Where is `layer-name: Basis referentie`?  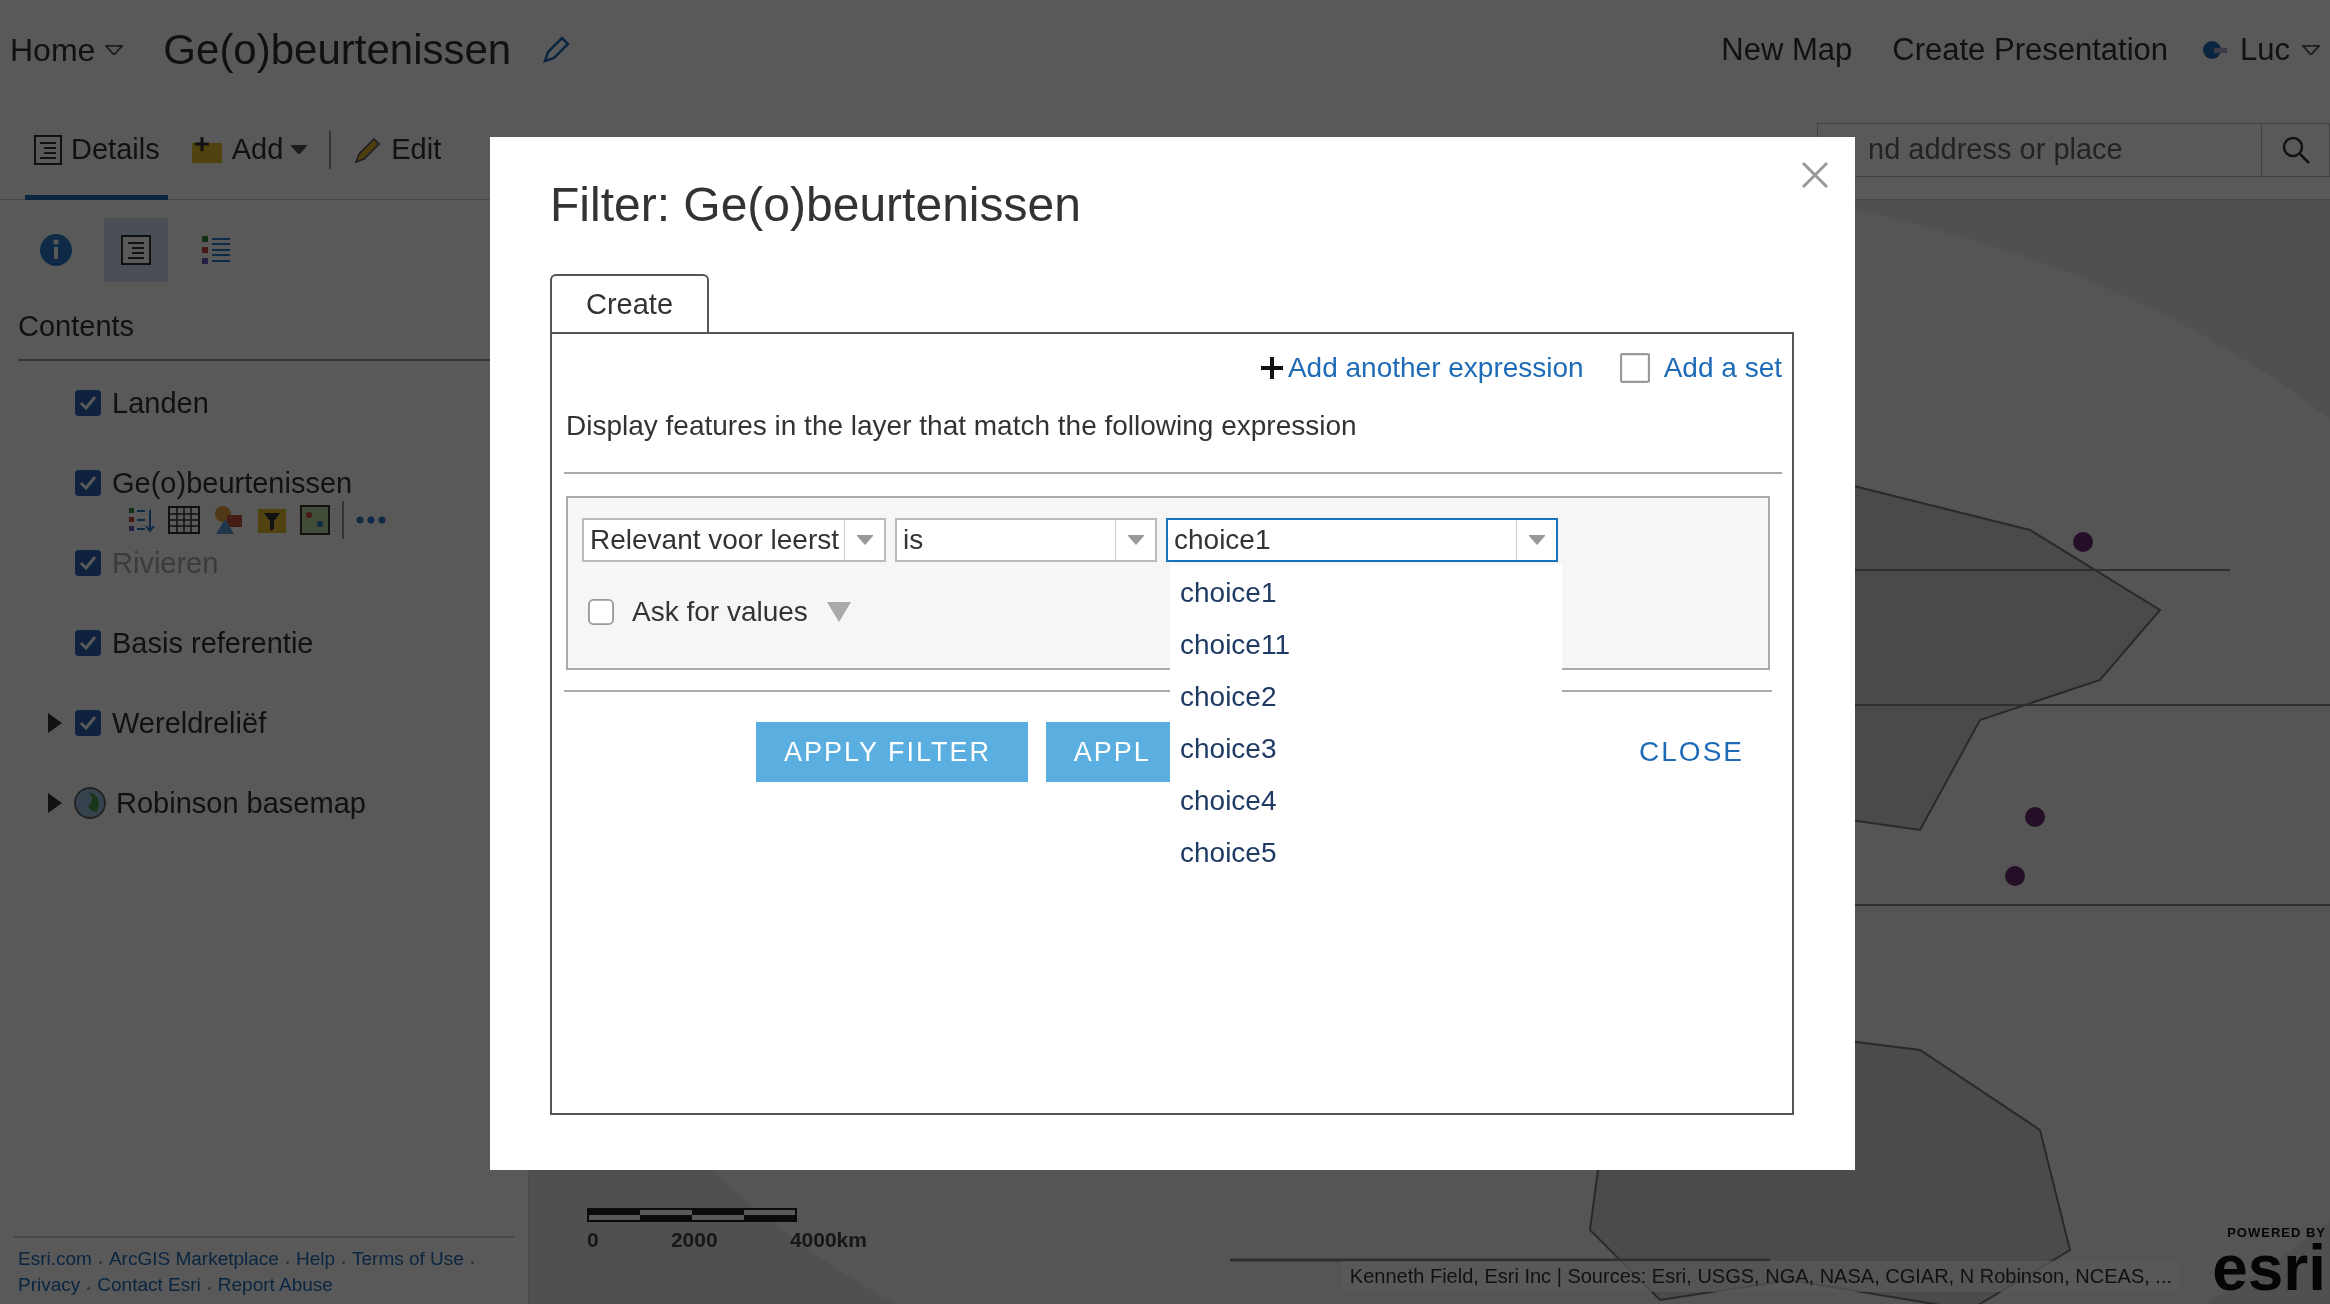 layer-name: Basis referentie is located at coordinates (213, 643).